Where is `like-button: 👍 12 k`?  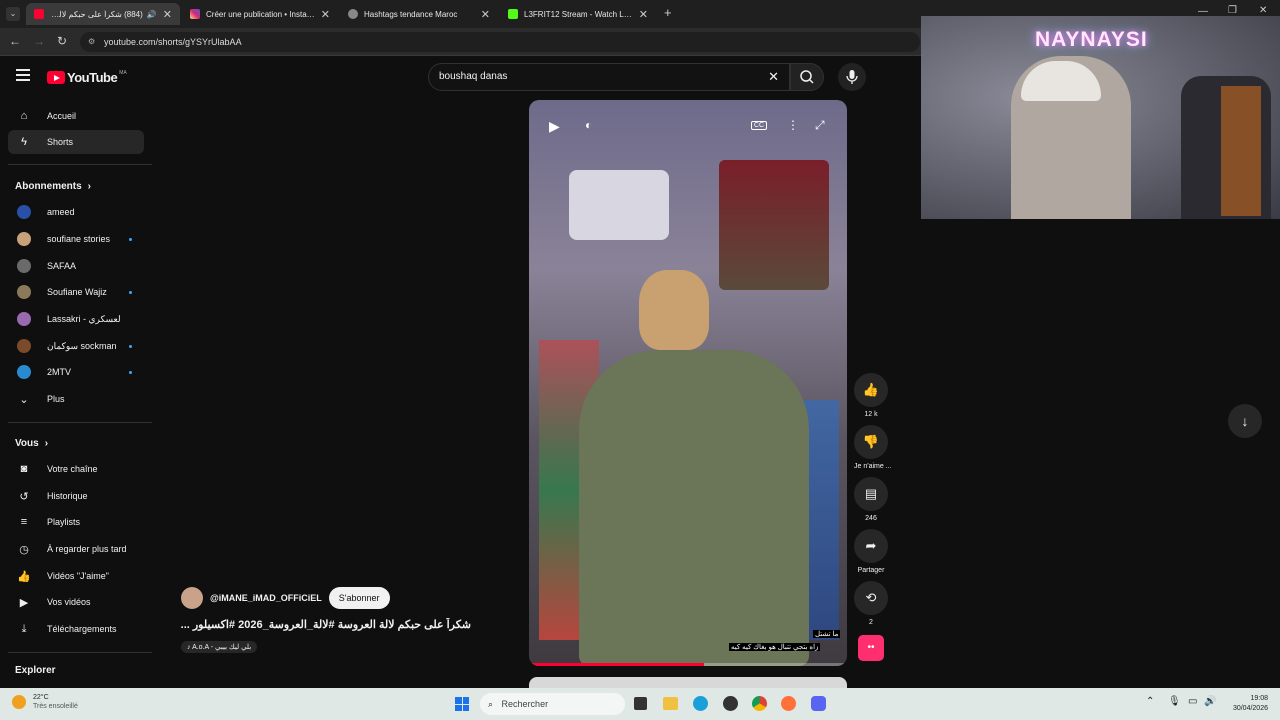
like-button: 👍 12 k is located at coordinates (871, 395).